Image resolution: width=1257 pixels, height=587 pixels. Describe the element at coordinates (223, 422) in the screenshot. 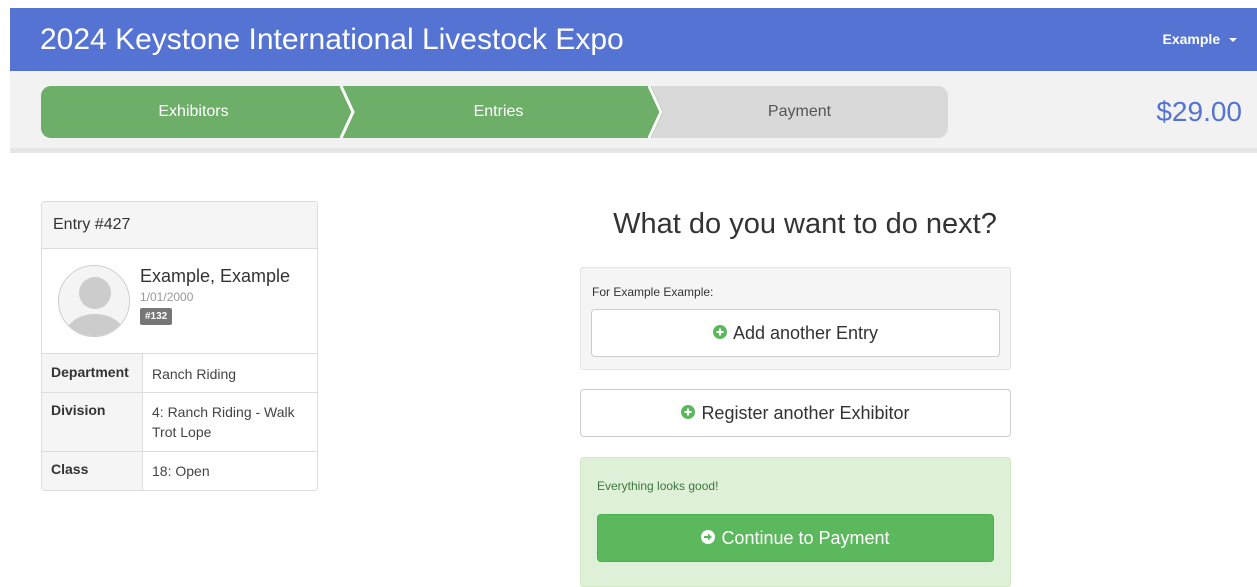

I see `info-value: 4: Ranch Riding - Walk Trot Lope` at that location.